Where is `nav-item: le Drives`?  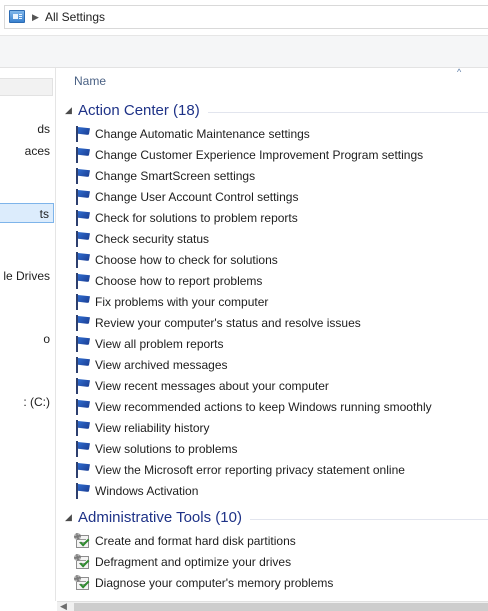 nav-item: le Drives is located at coordinates (27, 276).